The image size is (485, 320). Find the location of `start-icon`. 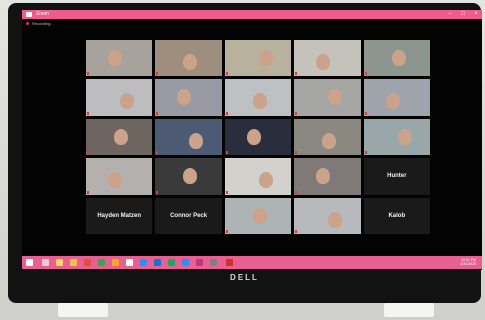

start-icon is located at coordinates (29, 262).